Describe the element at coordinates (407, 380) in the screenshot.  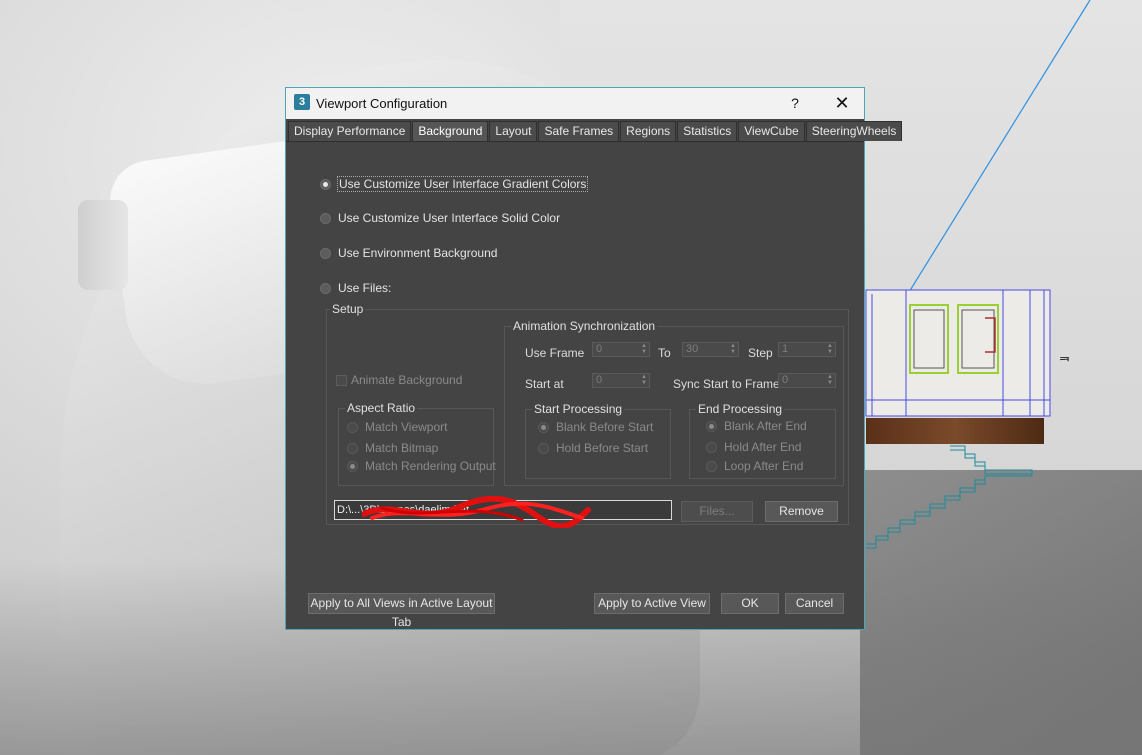
I see `checkbox-label: Animate Background` at that location.